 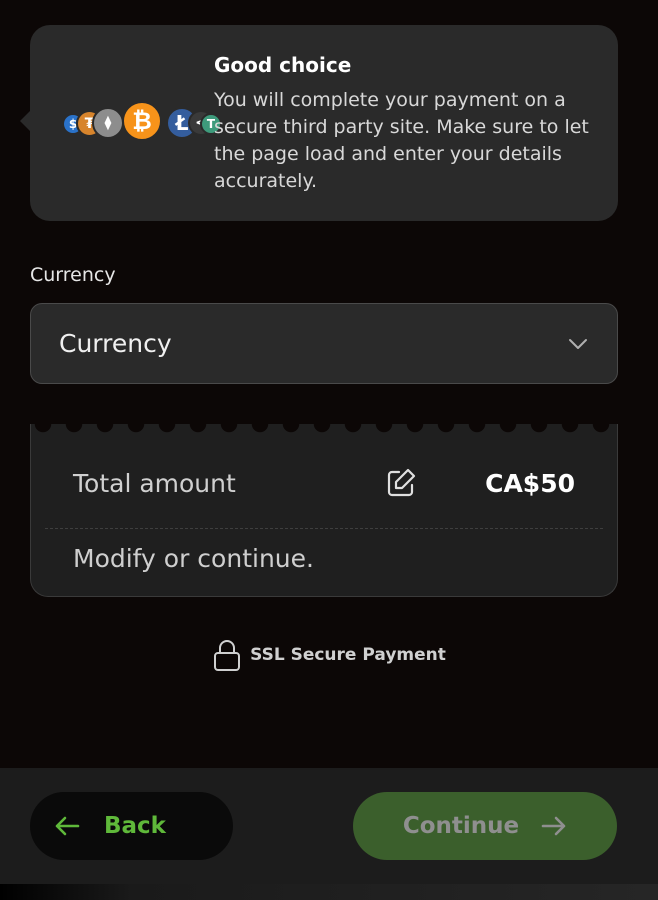 I want to click on dashed-divider, so click(x=324, y=528).